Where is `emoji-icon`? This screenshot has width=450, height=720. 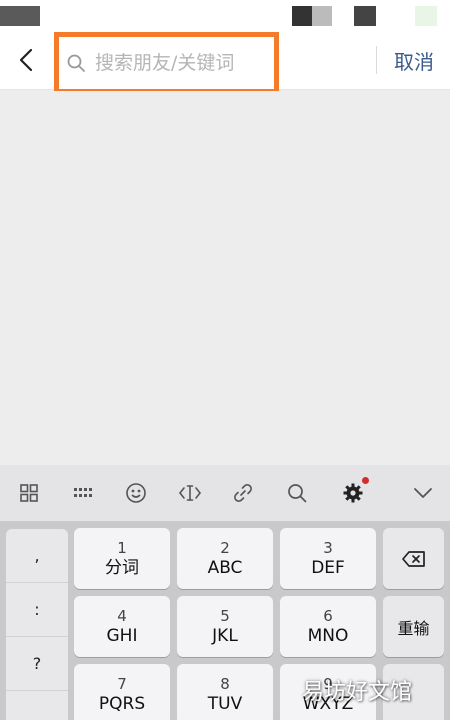
emoji-icon is located at coordinates (136, 493).